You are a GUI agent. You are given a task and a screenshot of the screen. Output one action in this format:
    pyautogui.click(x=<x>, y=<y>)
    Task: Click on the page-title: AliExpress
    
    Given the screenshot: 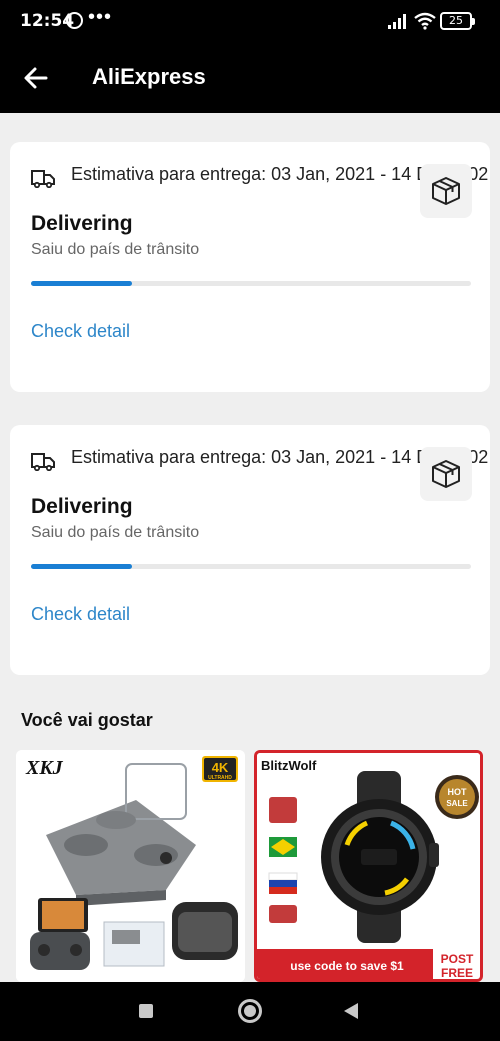 What is the action you would take?
    pyautogui.click(x=149, y=76)
    